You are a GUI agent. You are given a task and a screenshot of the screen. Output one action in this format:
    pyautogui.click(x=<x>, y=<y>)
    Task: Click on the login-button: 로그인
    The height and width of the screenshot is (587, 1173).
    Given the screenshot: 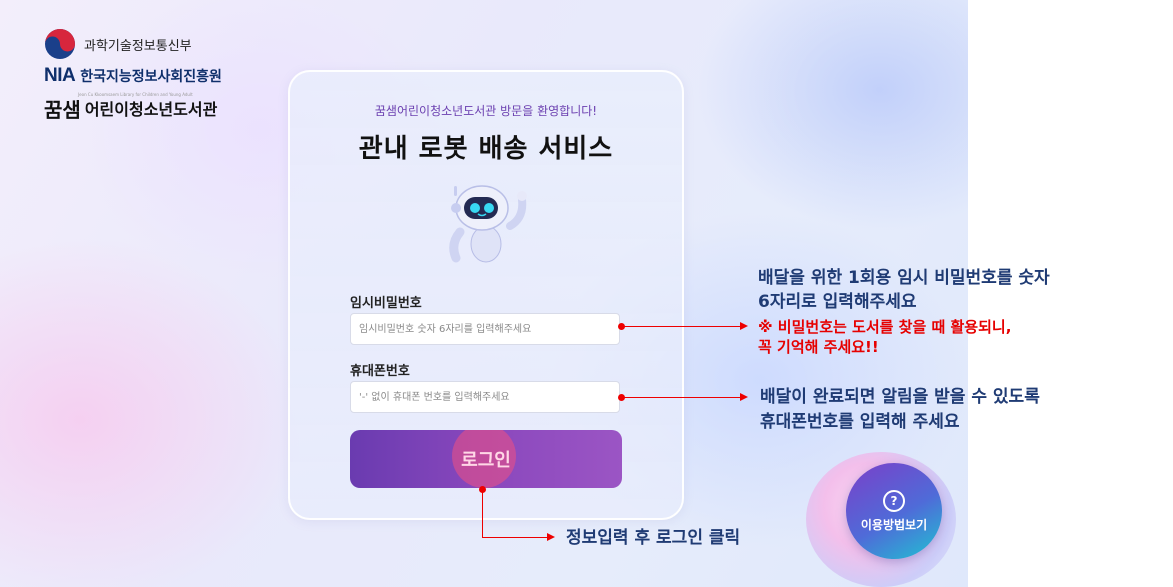 What is the action you would take?
    pyautogui.click(x=486, y=459)
    